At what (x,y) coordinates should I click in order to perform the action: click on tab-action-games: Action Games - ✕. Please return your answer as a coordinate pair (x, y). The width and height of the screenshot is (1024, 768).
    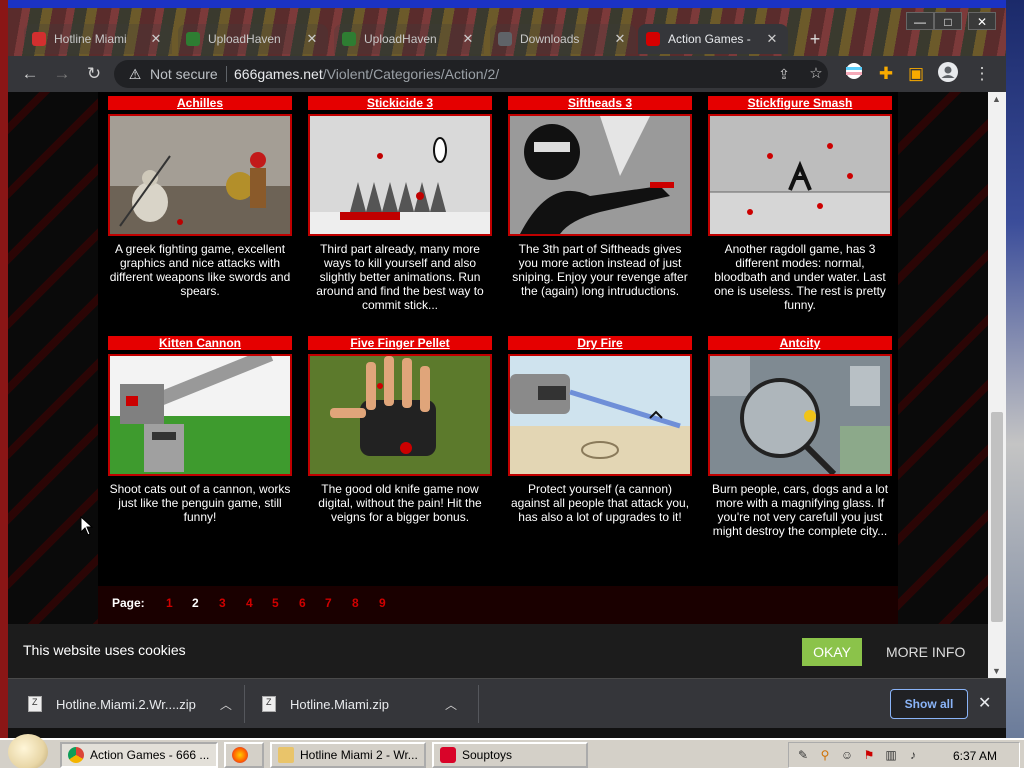
    Looking at the image, I should click on (713, 39).